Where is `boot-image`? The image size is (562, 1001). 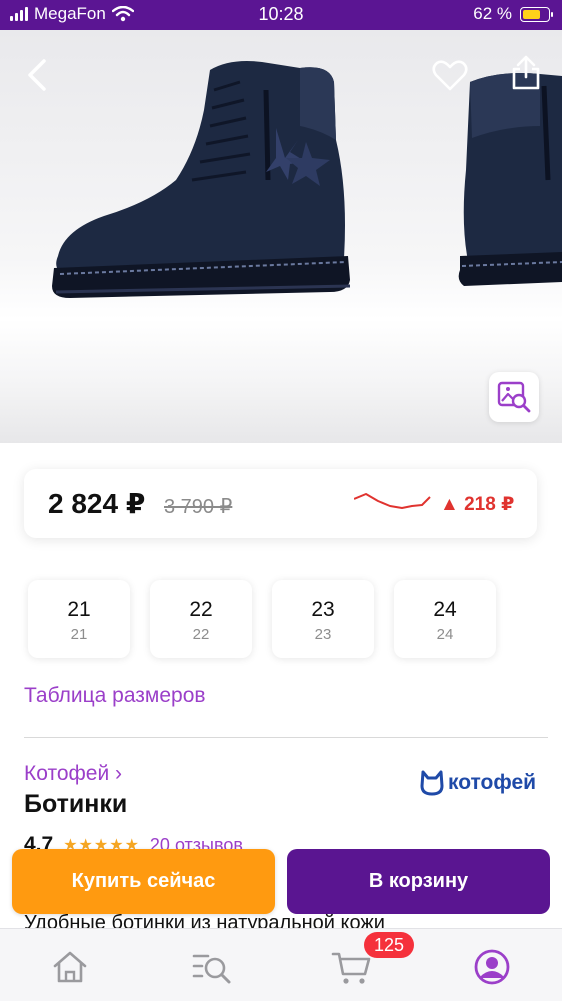
boot-image is located at coordinates (201, 179).